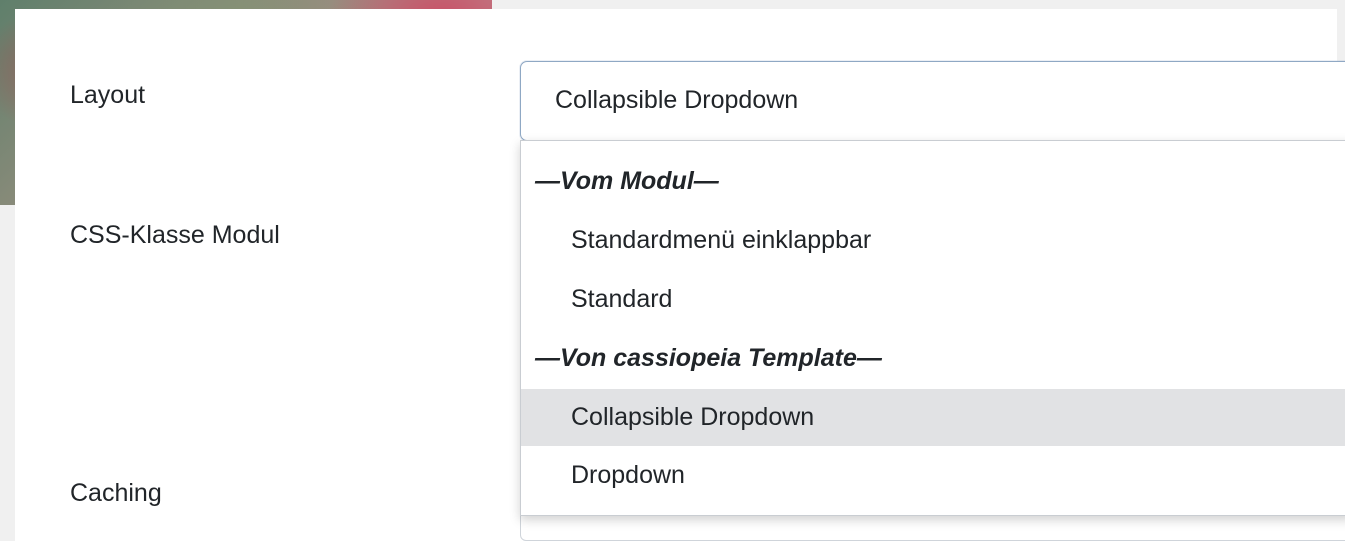  What do you see at coordinates (932, 101) in the screenshot?
I see `layout-select: Collapsible Dropdown` at bounding box center [932, 101].